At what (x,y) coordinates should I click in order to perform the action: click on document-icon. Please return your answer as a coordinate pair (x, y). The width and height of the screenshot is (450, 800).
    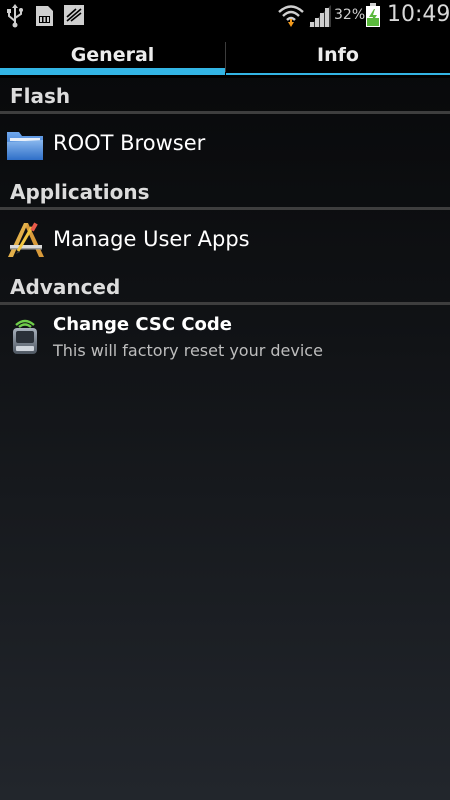
    Looking at the image, I should click on (74, 15).